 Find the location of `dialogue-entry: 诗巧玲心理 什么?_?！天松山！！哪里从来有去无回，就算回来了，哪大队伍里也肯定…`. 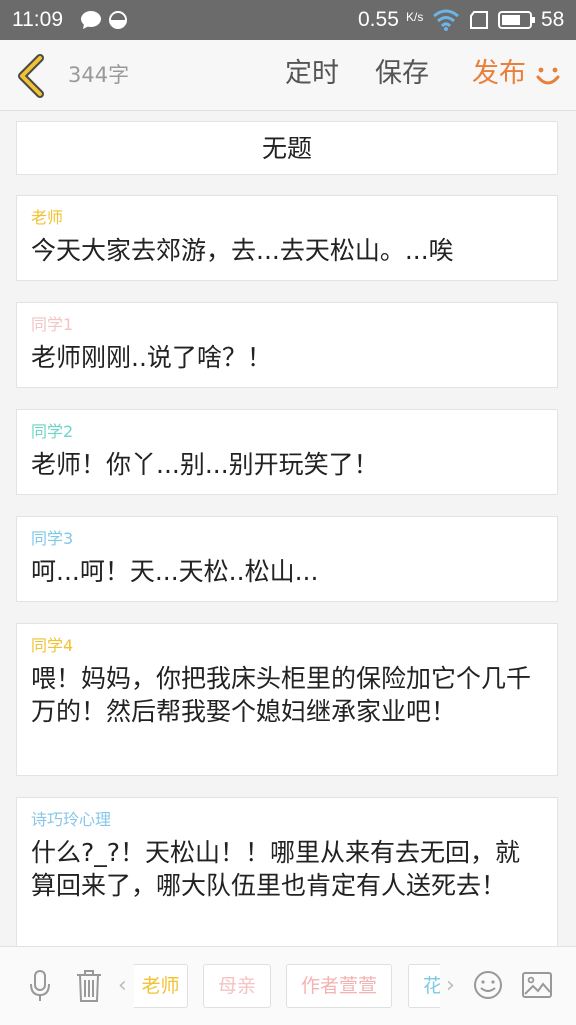

dialogue-entry: 诗巧玲心理 什么?_?！天松山！！哪里从来有去无回，就算回来了，哪大队伍里也肯定… is located at coordinates (287, 871).